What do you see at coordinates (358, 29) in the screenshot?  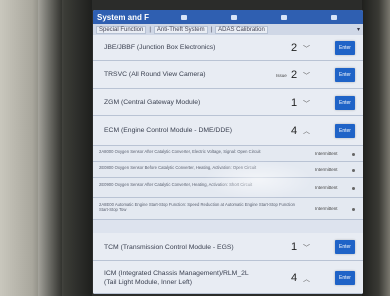 I see `dropdown-icon: ▾` at bounding box center [358, 29].